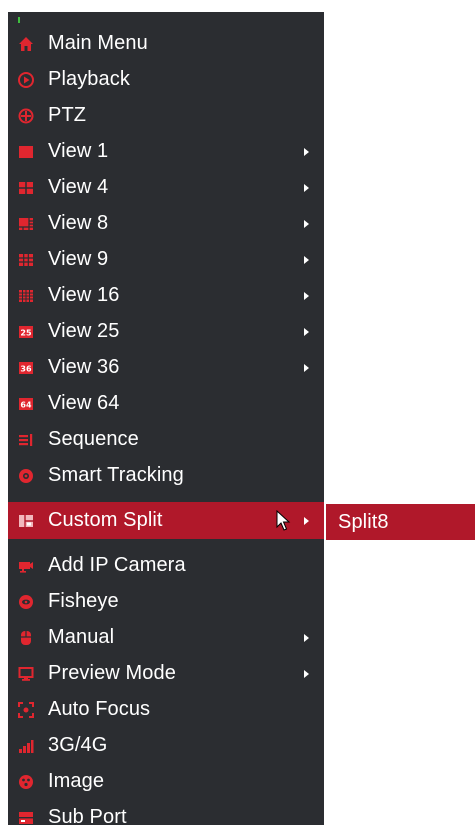  What do you see at coordinates (26, 602) in the screenshot?
I see `fisheye-icon` at bounding box center [26, 602].